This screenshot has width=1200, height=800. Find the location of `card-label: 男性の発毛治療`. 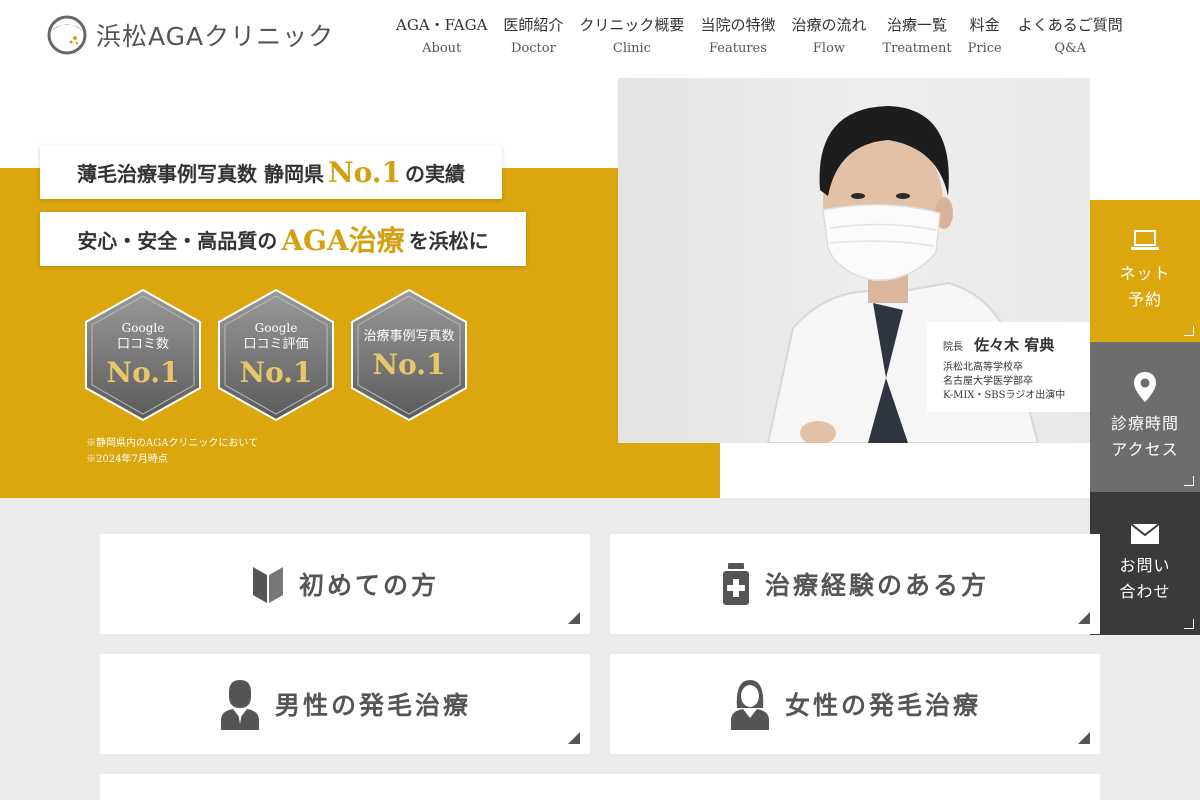

card-label: 男性の発毛治療 is located at coordinates (372, 705).